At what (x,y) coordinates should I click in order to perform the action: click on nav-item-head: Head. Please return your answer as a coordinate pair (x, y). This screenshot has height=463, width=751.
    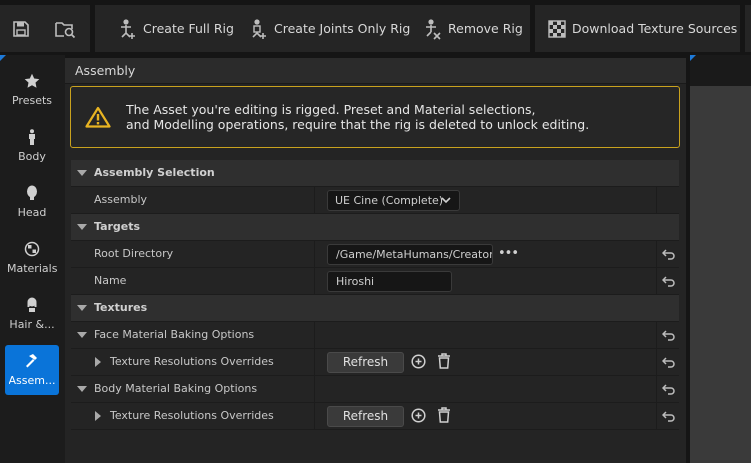
    Looking at the image, I should click on (32, 202).